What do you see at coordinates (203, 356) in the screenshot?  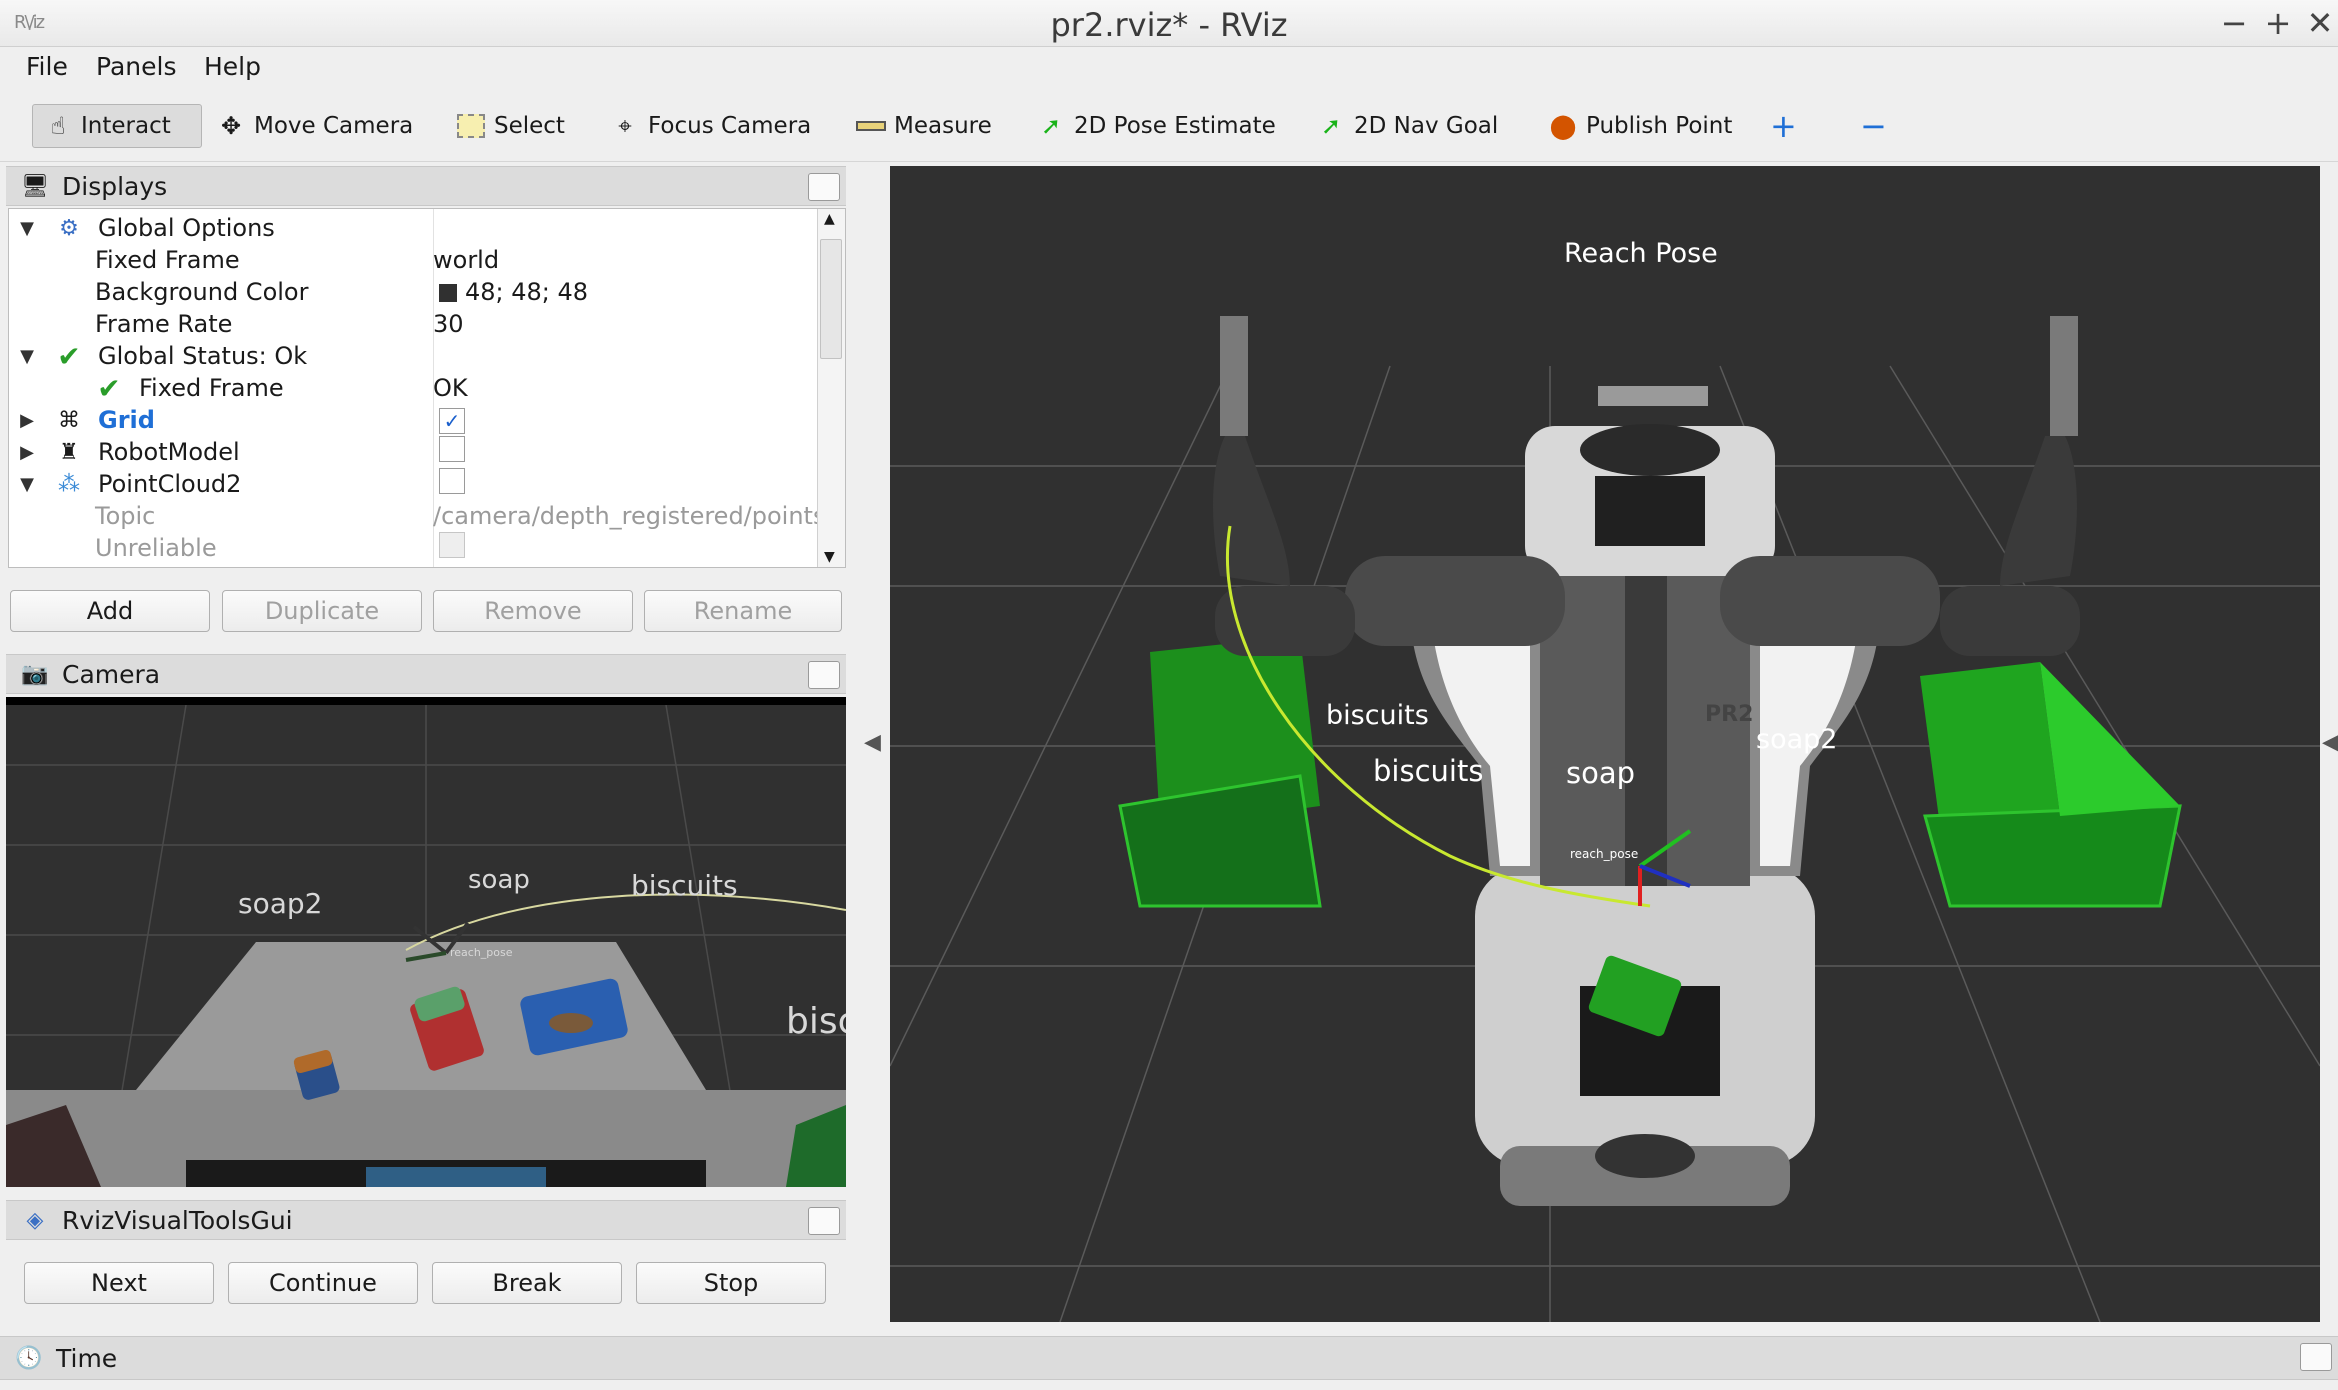 I see `tree-label: Global Status: Ok` at bounding box center [203, 356].